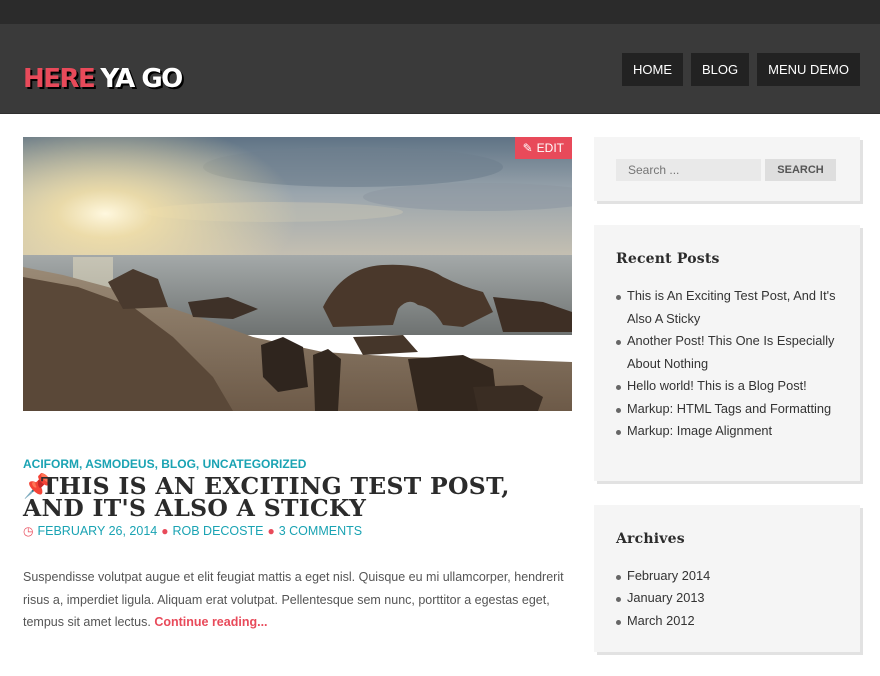  I want to click on site-logo: HERE YA GO, so click(103, 79).